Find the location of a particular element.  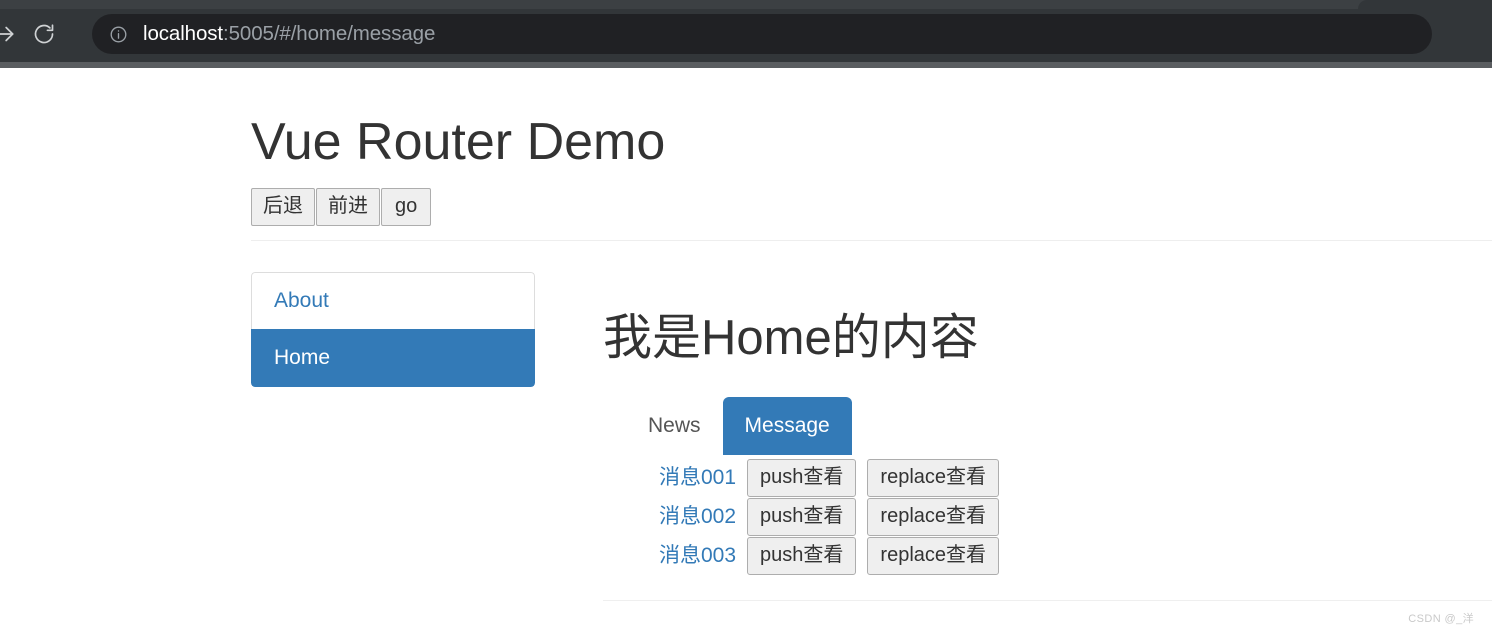

message-link-002: 消息002 is located at coordinates (697, 516).